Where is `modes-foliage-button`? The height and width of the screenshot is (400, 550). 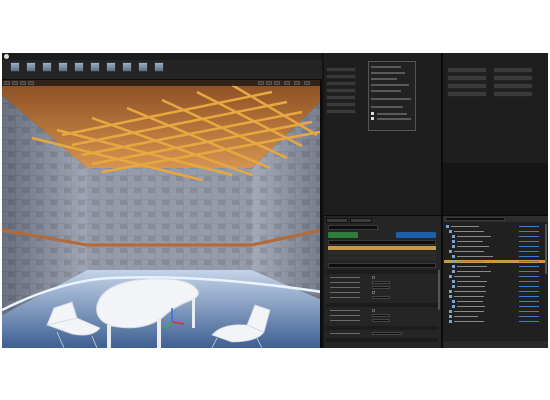 modes-foliage-button is located at coordinates (341, 90).